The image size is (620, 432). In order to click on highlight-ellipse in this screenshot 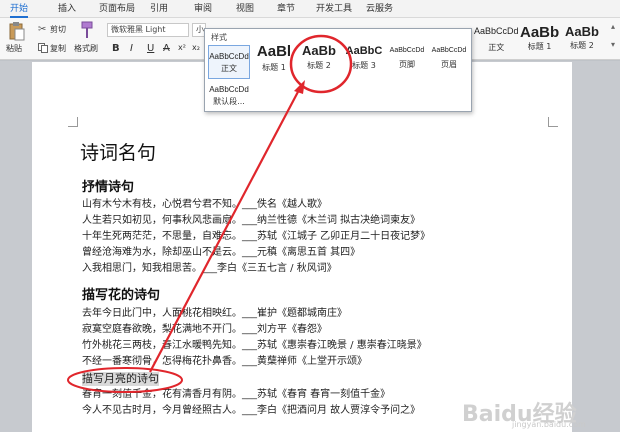, I will do `click(125, 380)`.